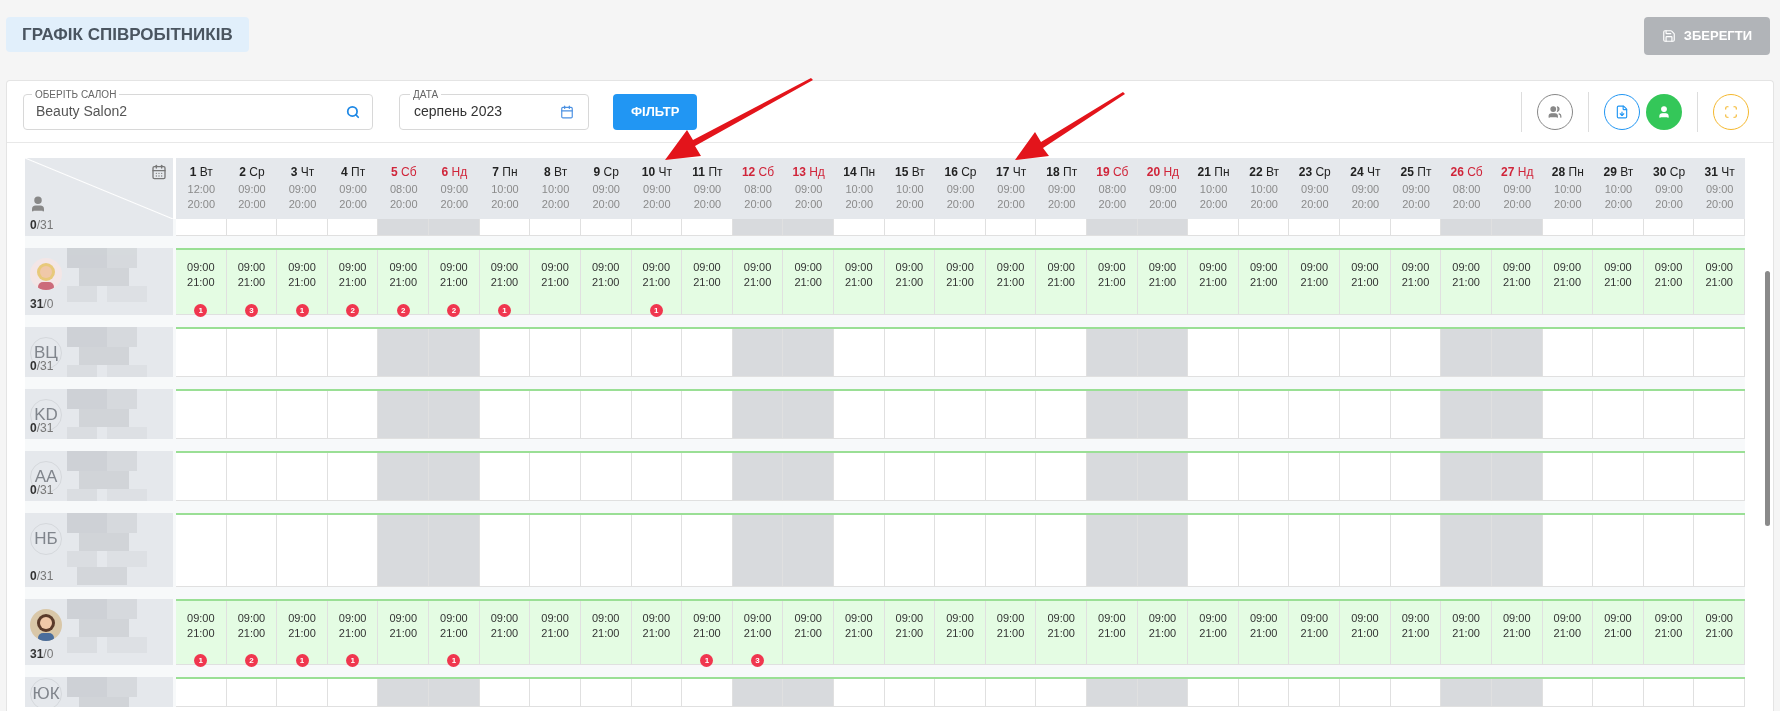 The image size is (1780, 711). Describe the element at coordinates (1664, 111) in the screenshot. I see `add-employee-button` at that location.